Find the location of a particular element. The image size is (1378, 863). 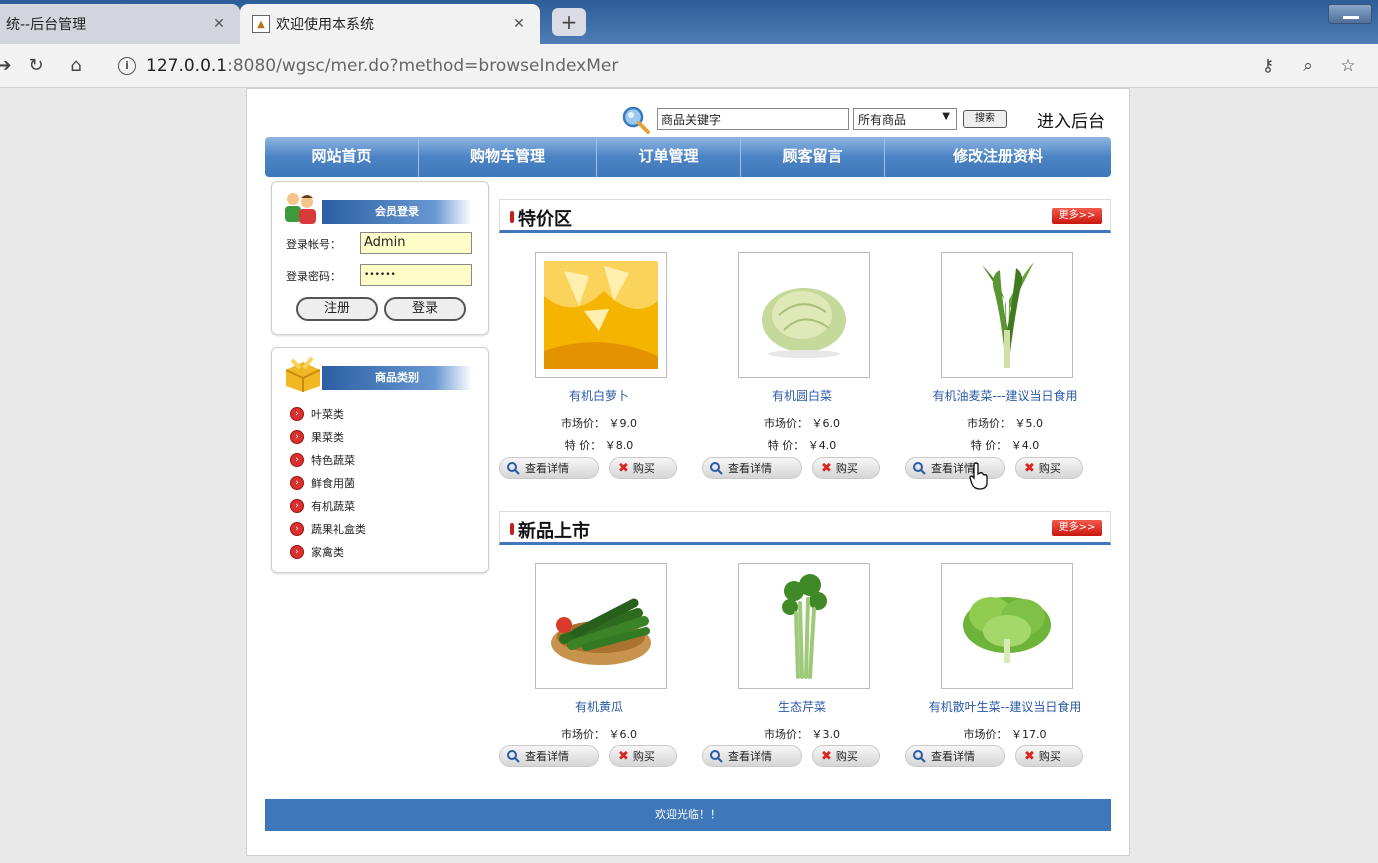

celery-image is located at coordinates (804, 626).